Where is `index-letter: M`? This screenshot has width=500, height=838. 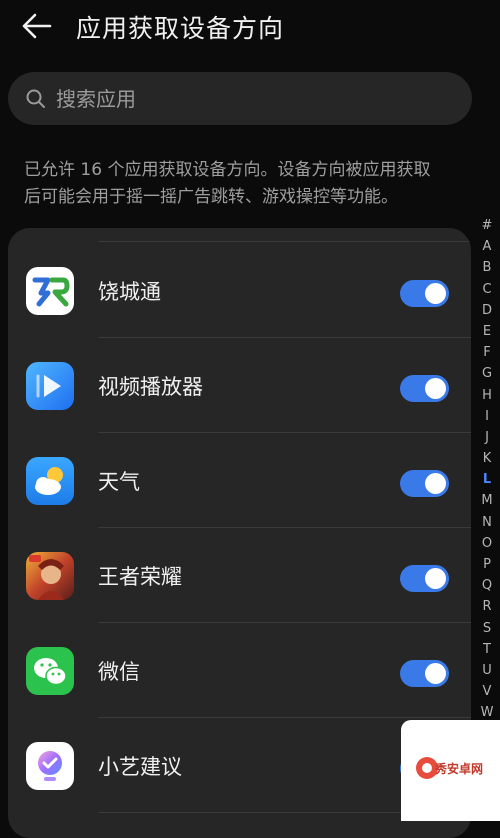 index-letter: M is located at coordinates (487, 500).